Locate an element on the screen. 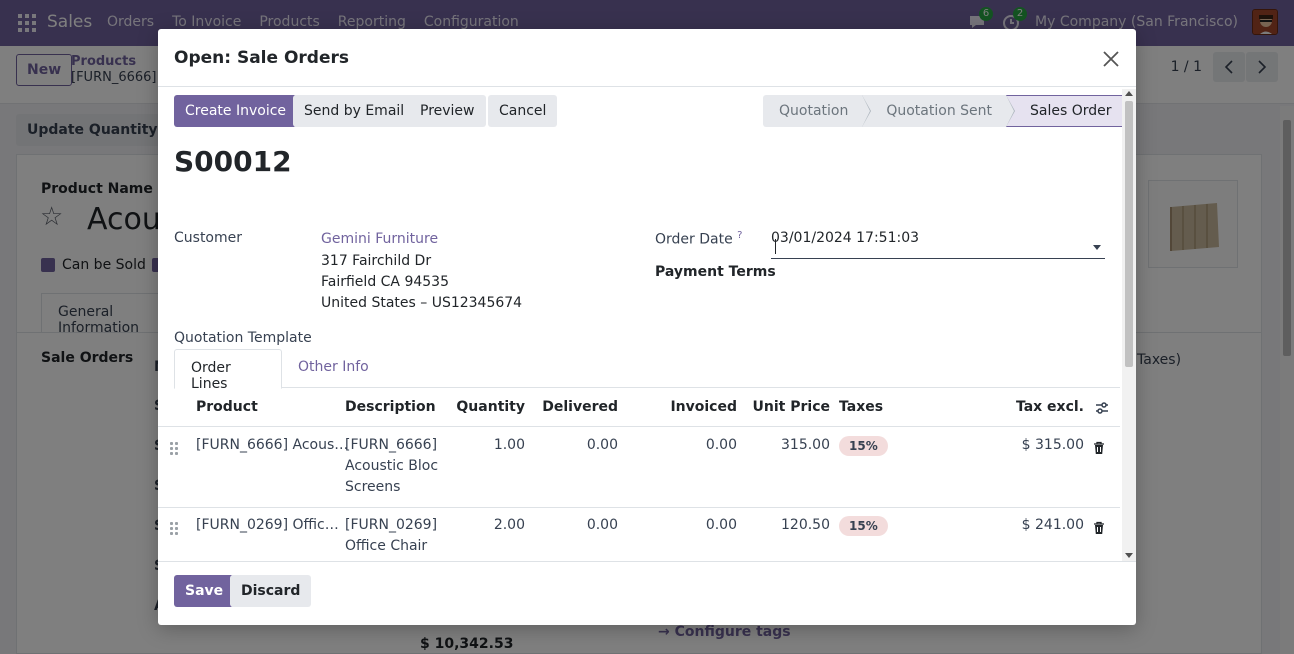  customer-address-line1: 317 Fairchild Dr is located at coordinates (376, 261).